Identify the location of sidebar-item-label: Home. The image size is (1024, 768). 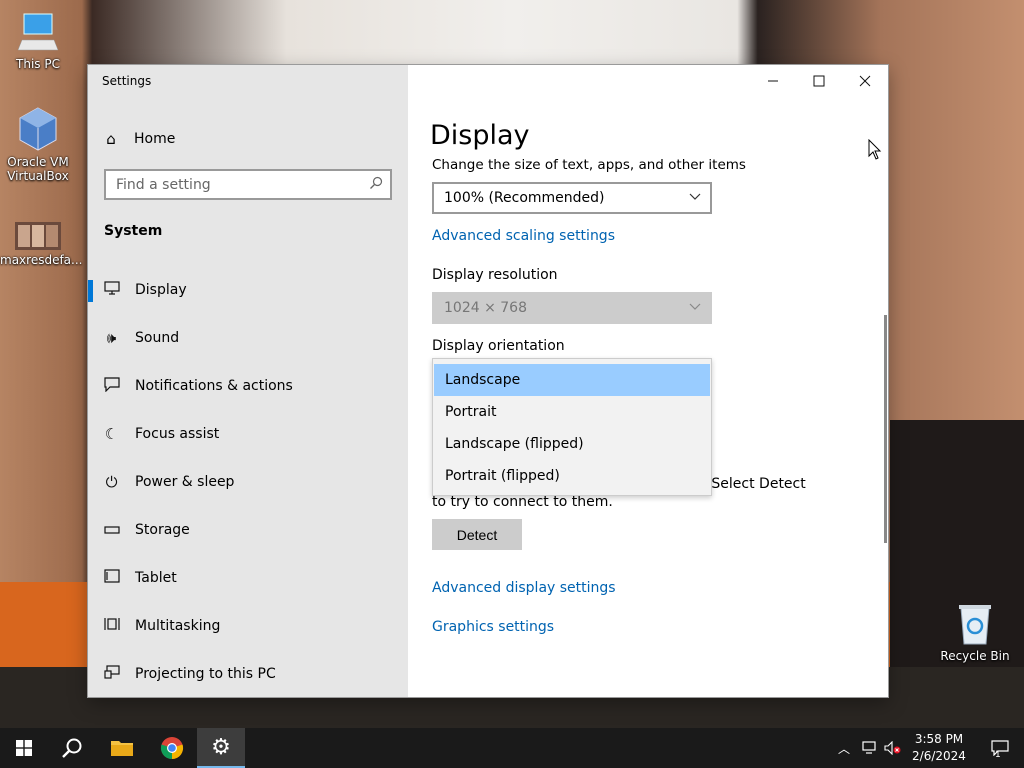
(155, 139).